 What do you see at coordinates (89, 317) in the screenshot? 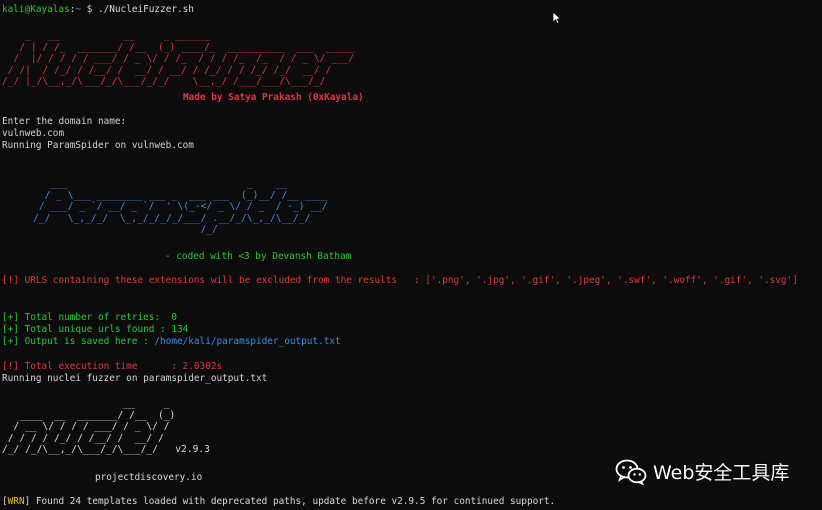
I see `retries-line: [+] Total number of retries: 0` at bounding box center [89, 317].